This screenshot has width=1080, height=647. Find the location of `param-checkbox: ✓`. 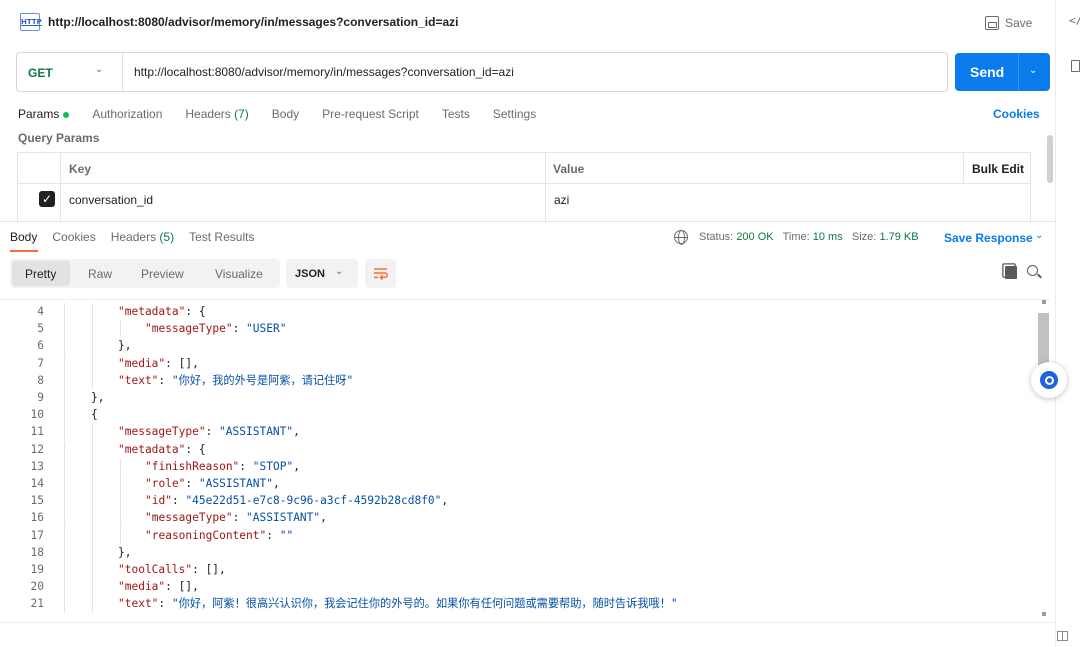

param-checkbox: ✓ is located at coordinates (47, 199).